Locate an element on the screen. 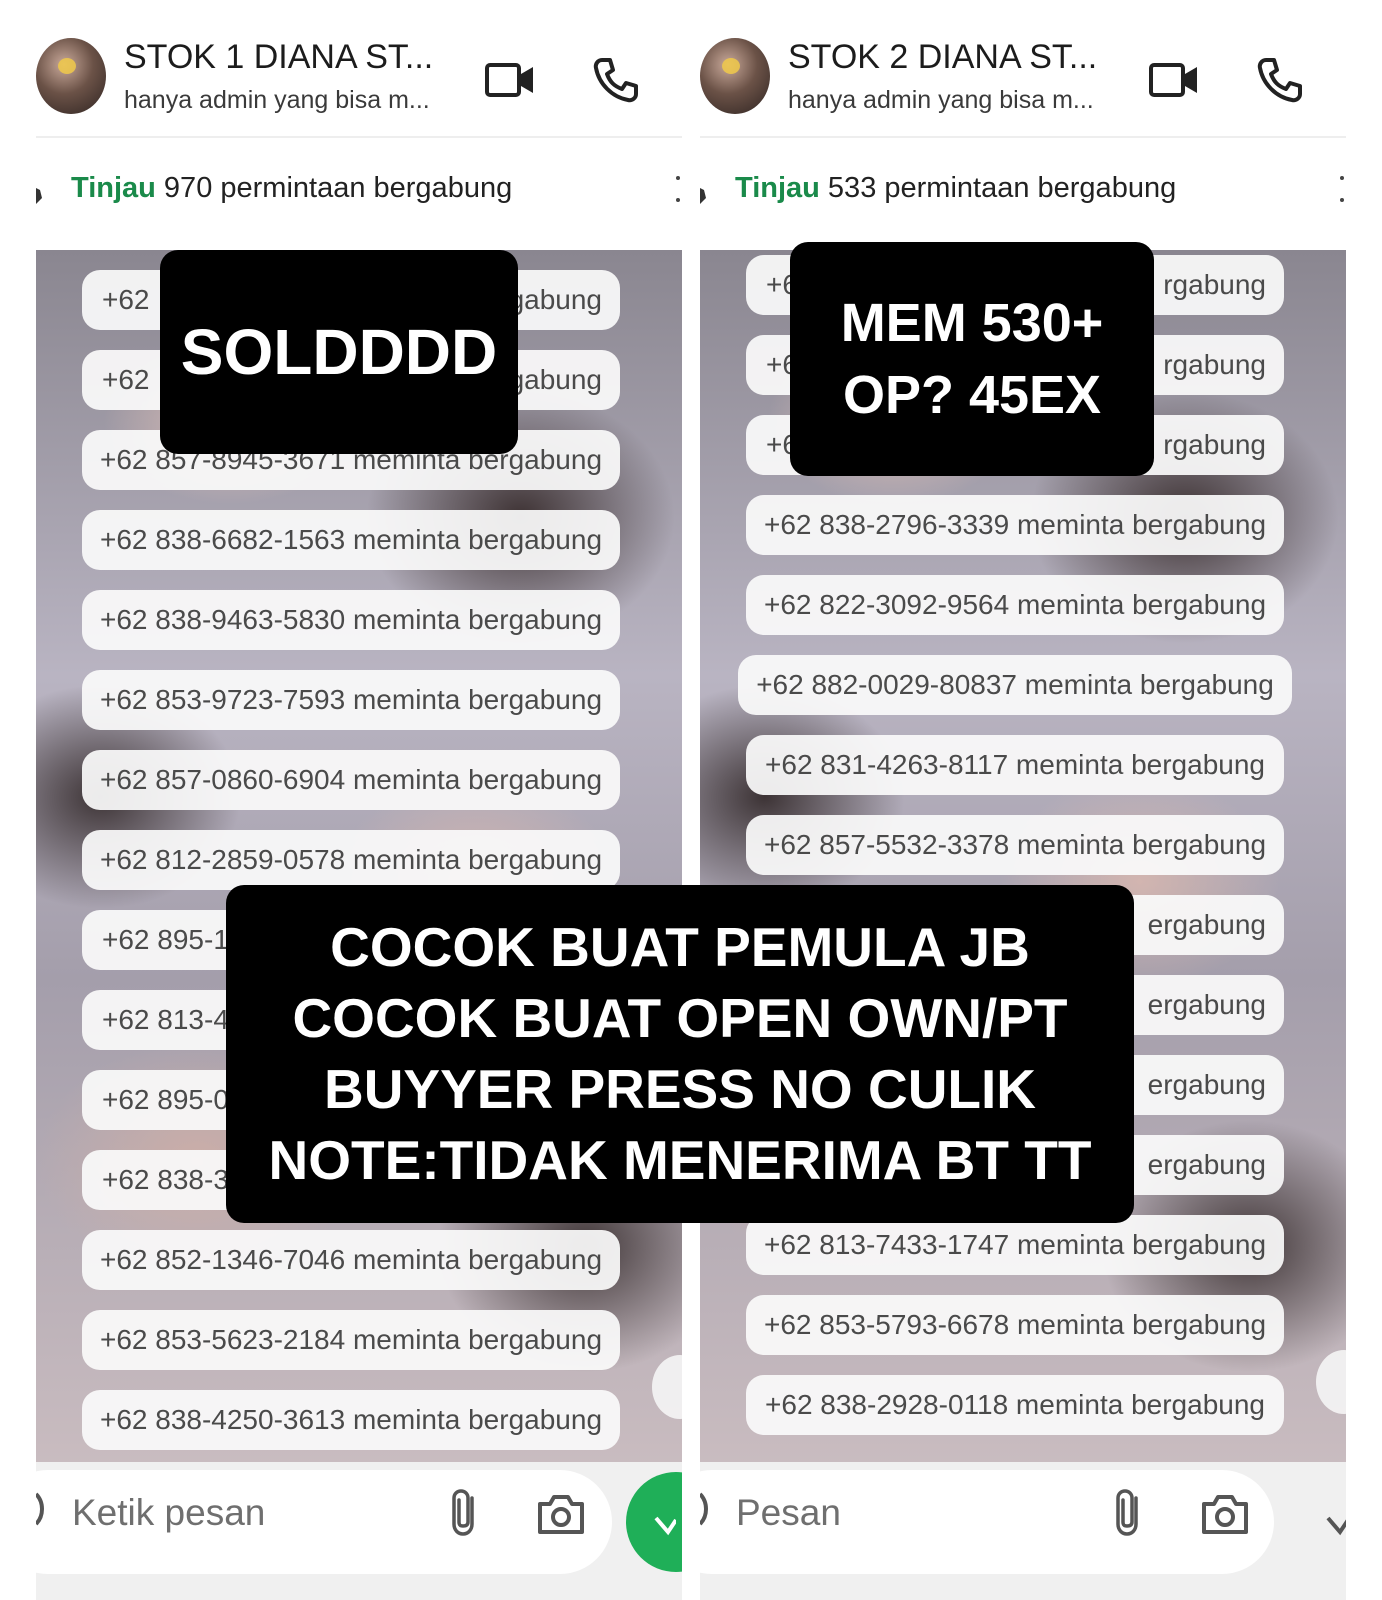 This screenshot has width=1382, height=1600. join-request-bubble: +62 852-1346-7046 meminta bergabung is located at coordinates (351, 1260).